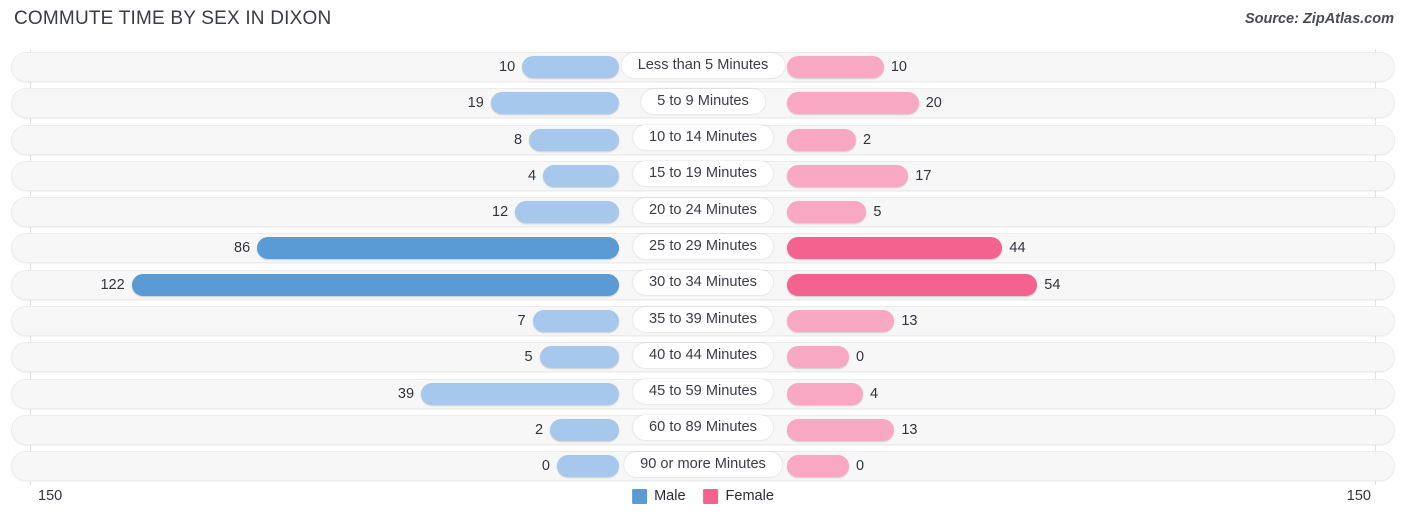 The width and height of the screenshot is (1406, 522). What do you see at coordinates (923, 175) in the screenshot?
I see `value-label-female: 17` at bounding box center [923, 175].